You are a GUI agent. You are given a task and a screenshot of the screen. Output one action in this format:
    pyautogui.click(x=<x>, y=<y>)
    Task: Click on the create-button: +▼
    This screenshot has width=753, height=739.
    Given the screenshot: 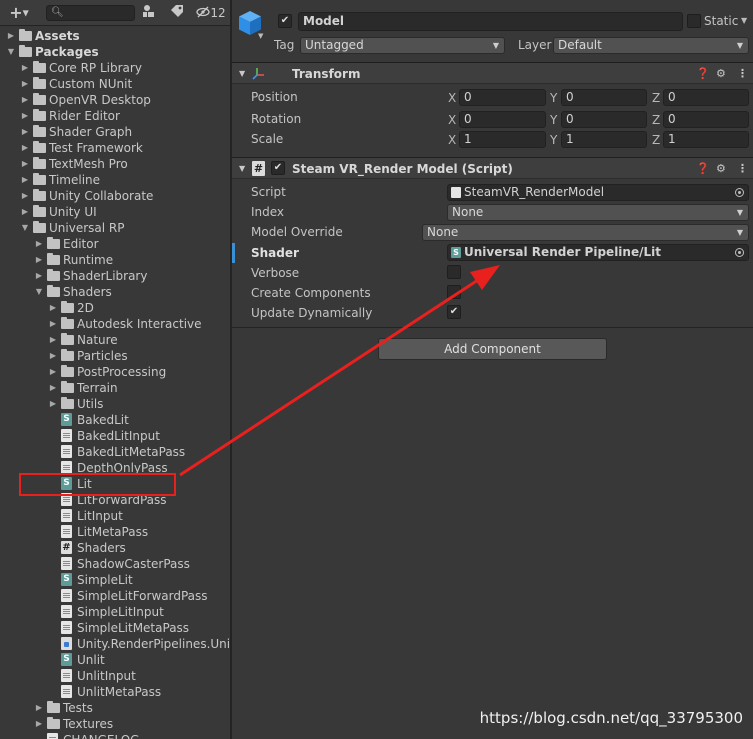 What is the action you would take?
    pyautogui.click(x=19, y=13)
    